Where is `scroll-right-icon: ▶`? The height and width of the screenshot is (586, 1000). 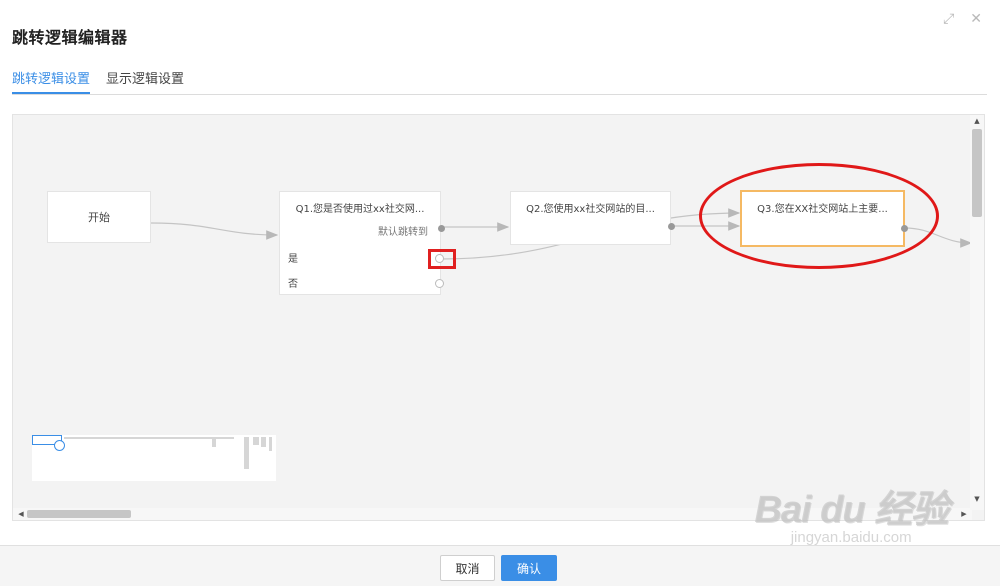
scroll-right-icon: ▶ is located at coordinates (964, 514).